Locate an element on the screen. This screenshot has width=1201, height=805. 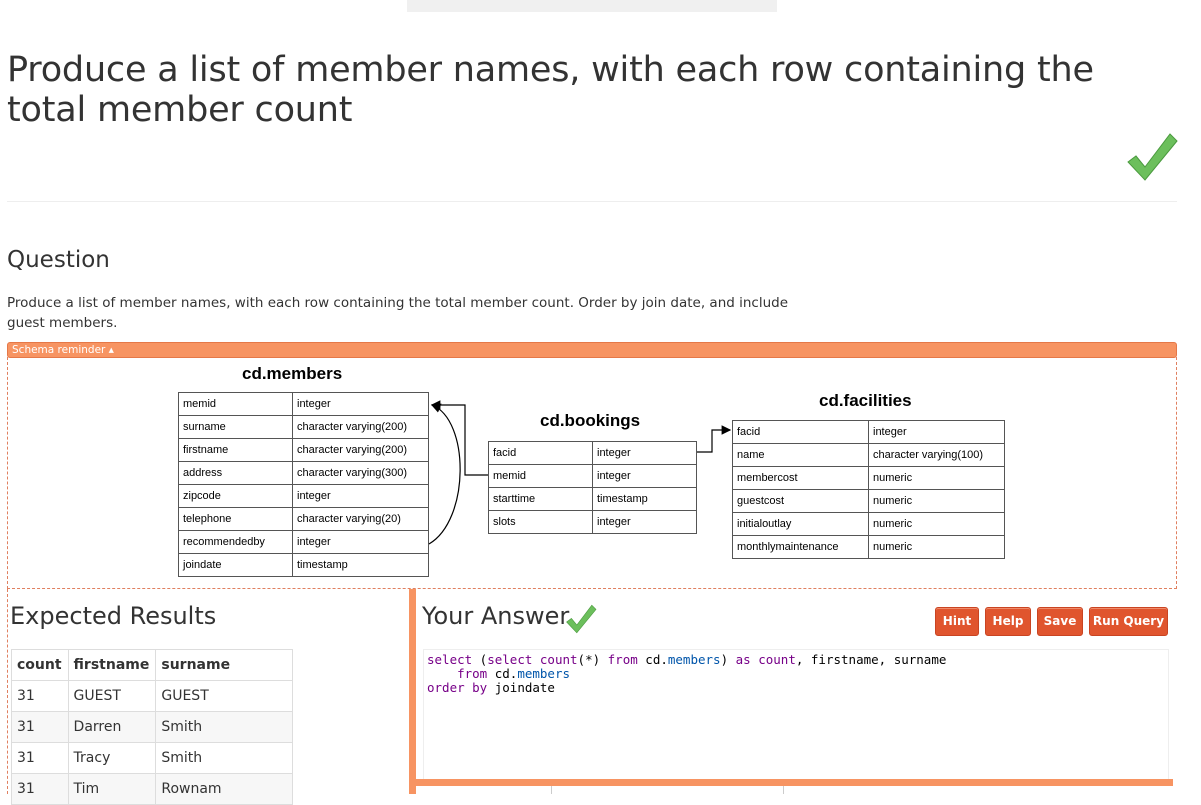
hint-button: Hint is located at coordinates (957, 621).